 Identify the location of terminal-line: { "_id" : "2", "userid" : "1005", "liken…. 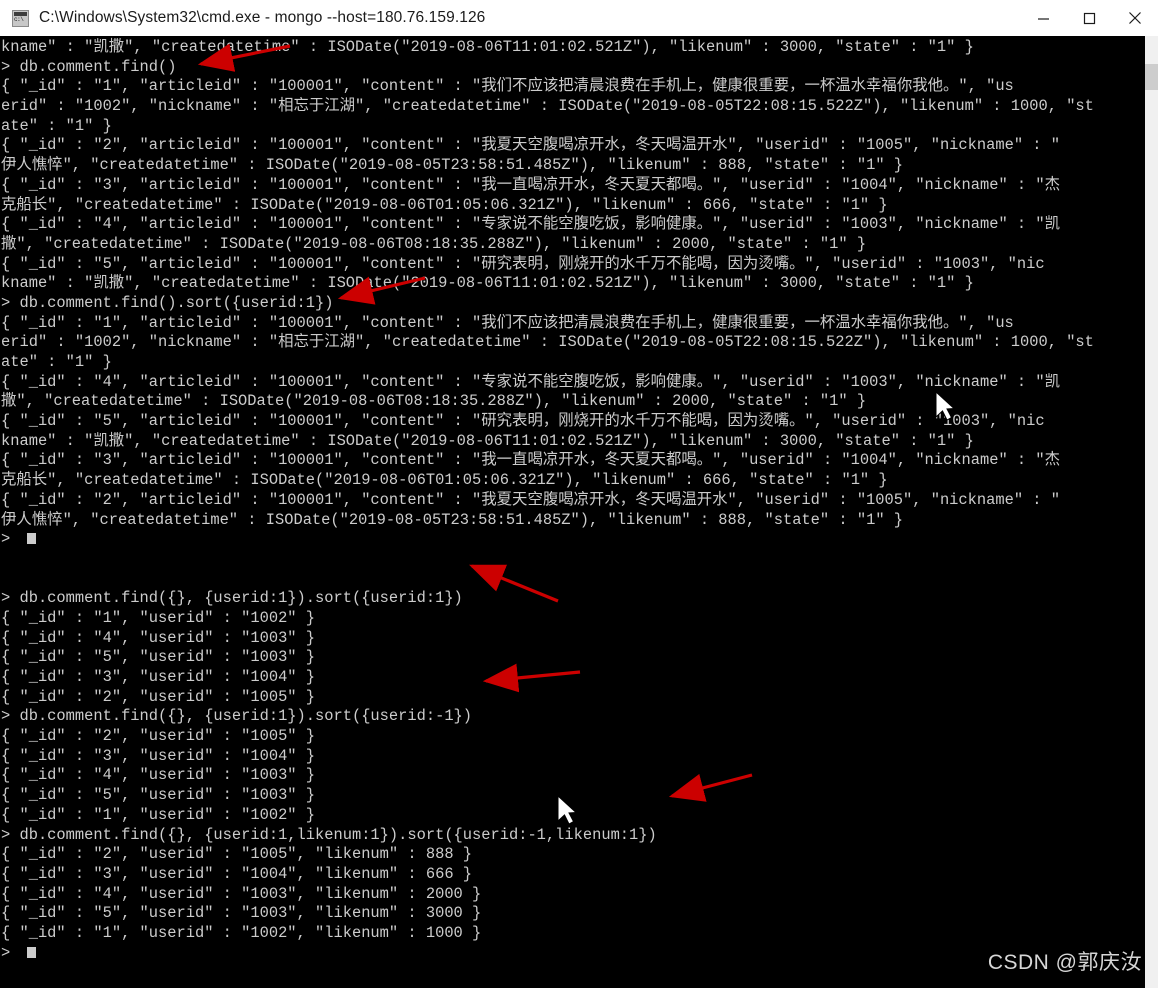
(237, 854).